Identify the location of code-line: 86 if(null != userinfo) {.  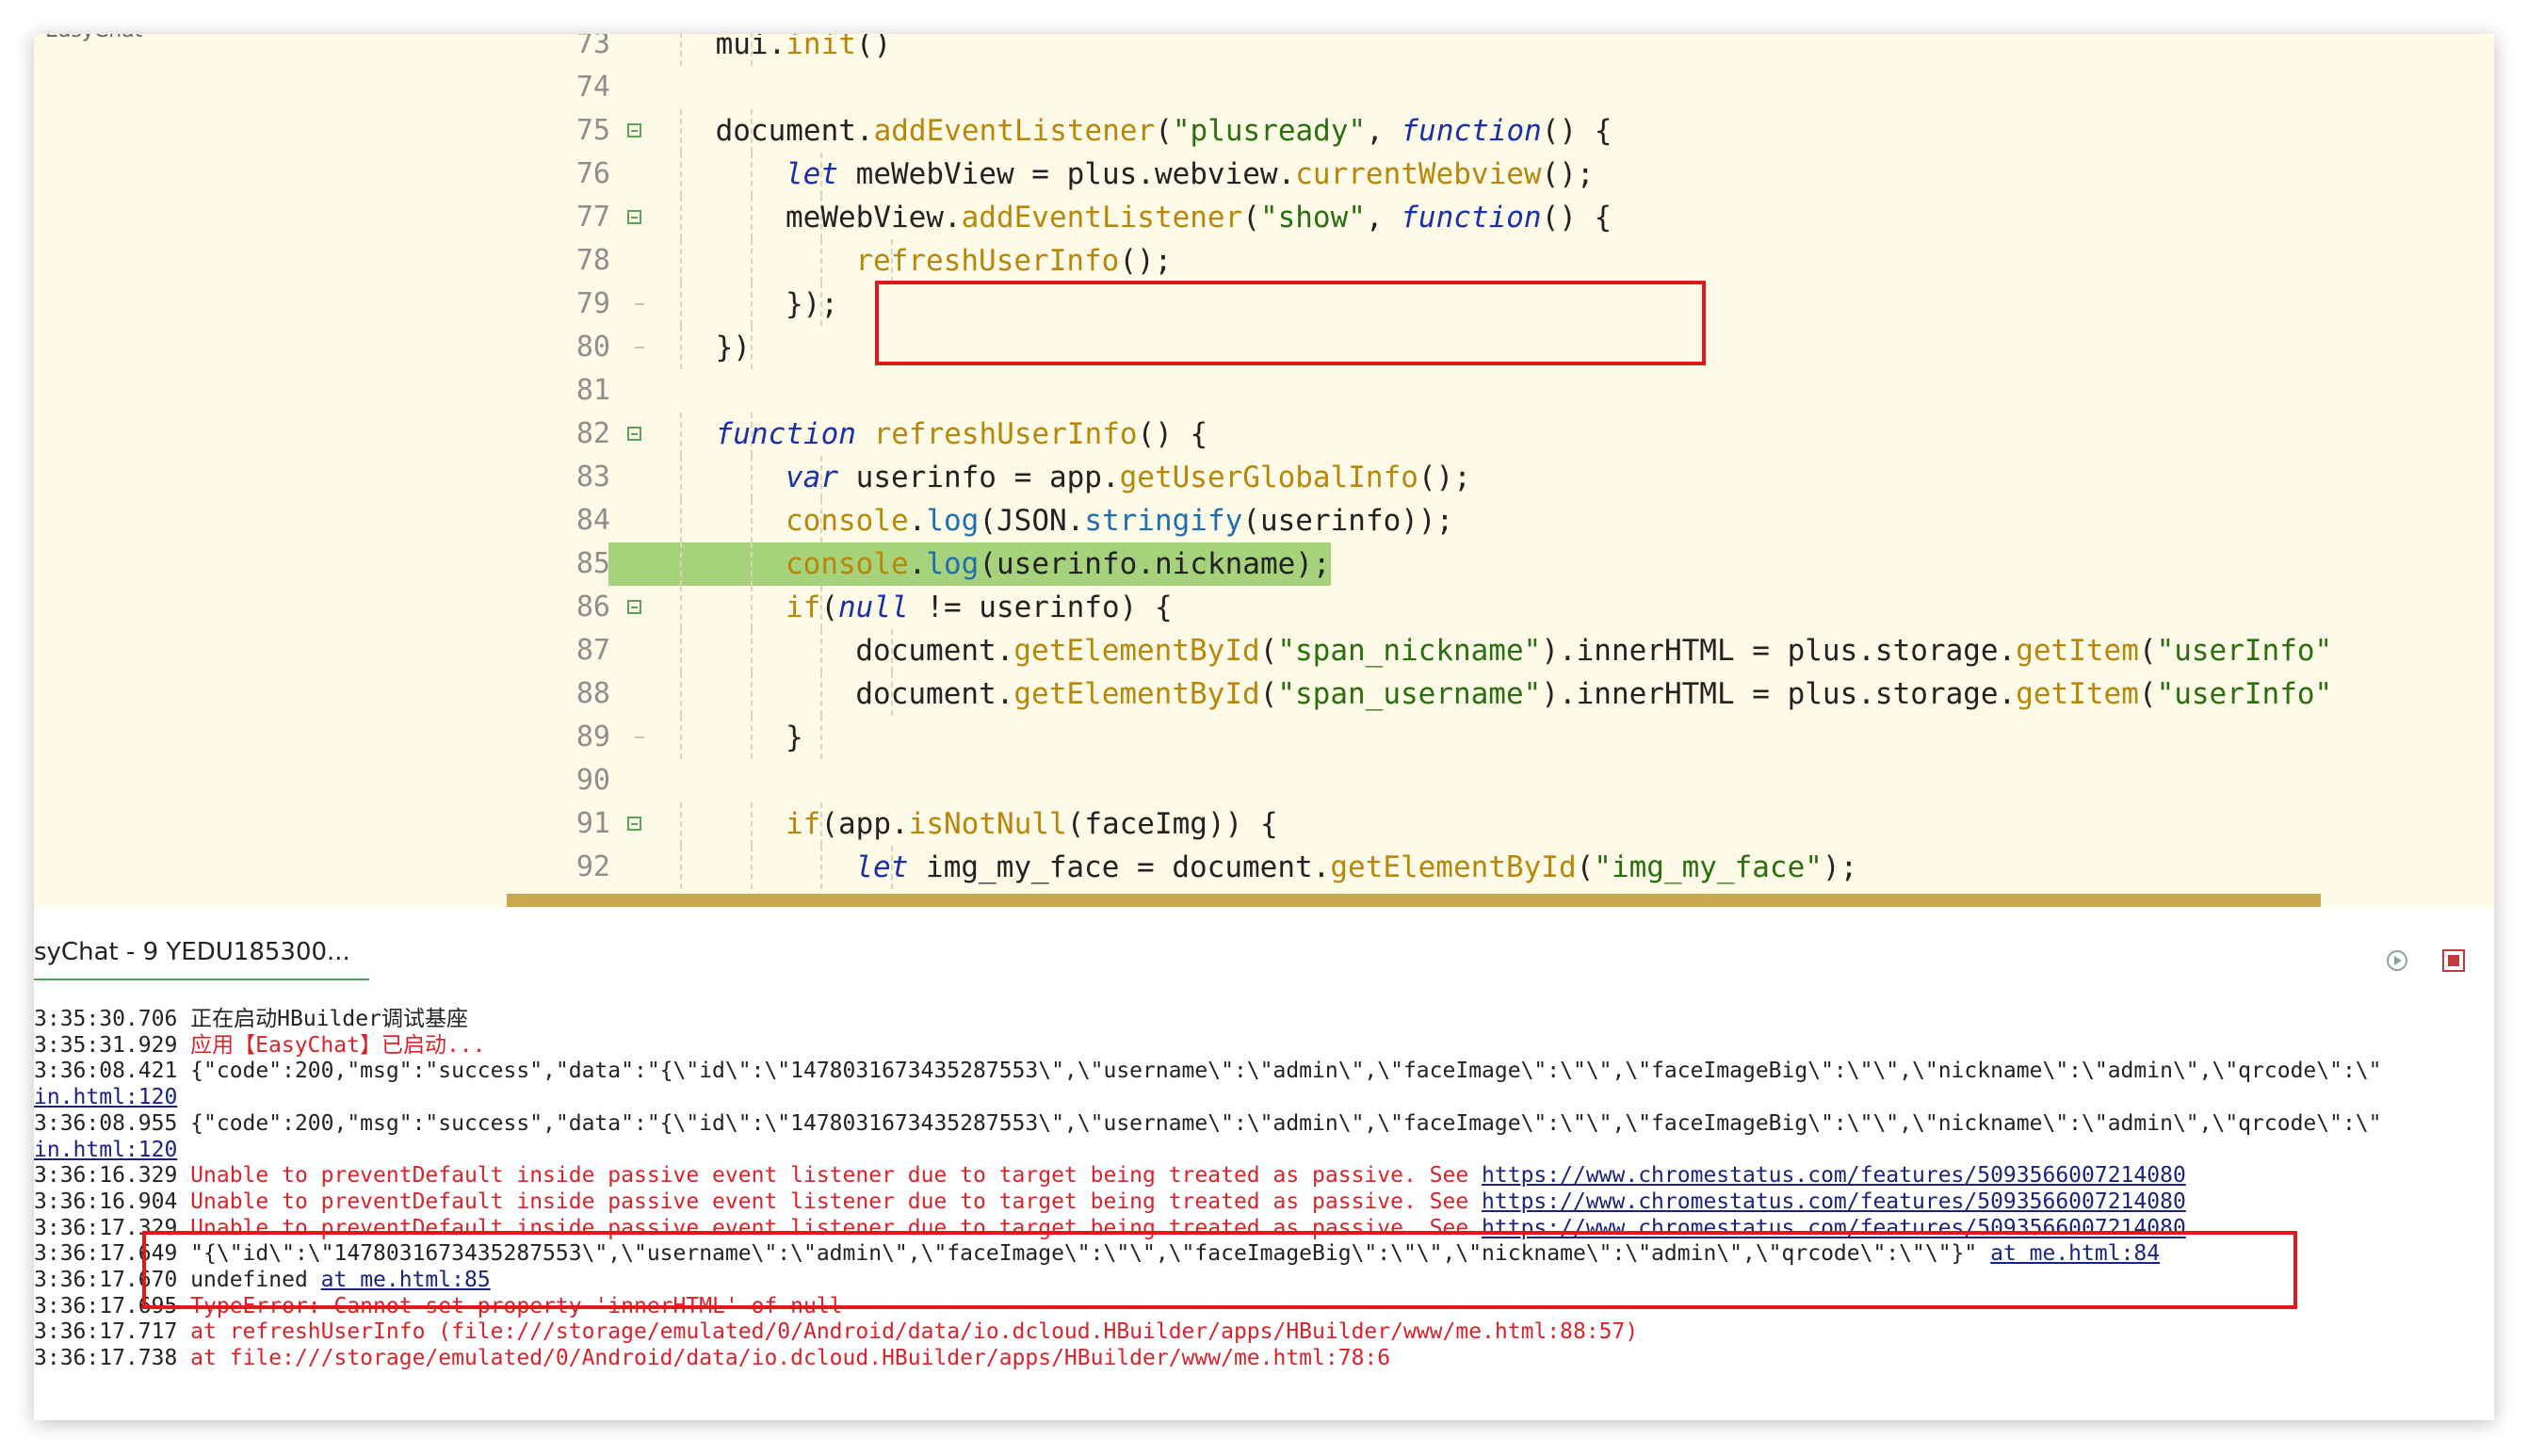
(1501, 607).